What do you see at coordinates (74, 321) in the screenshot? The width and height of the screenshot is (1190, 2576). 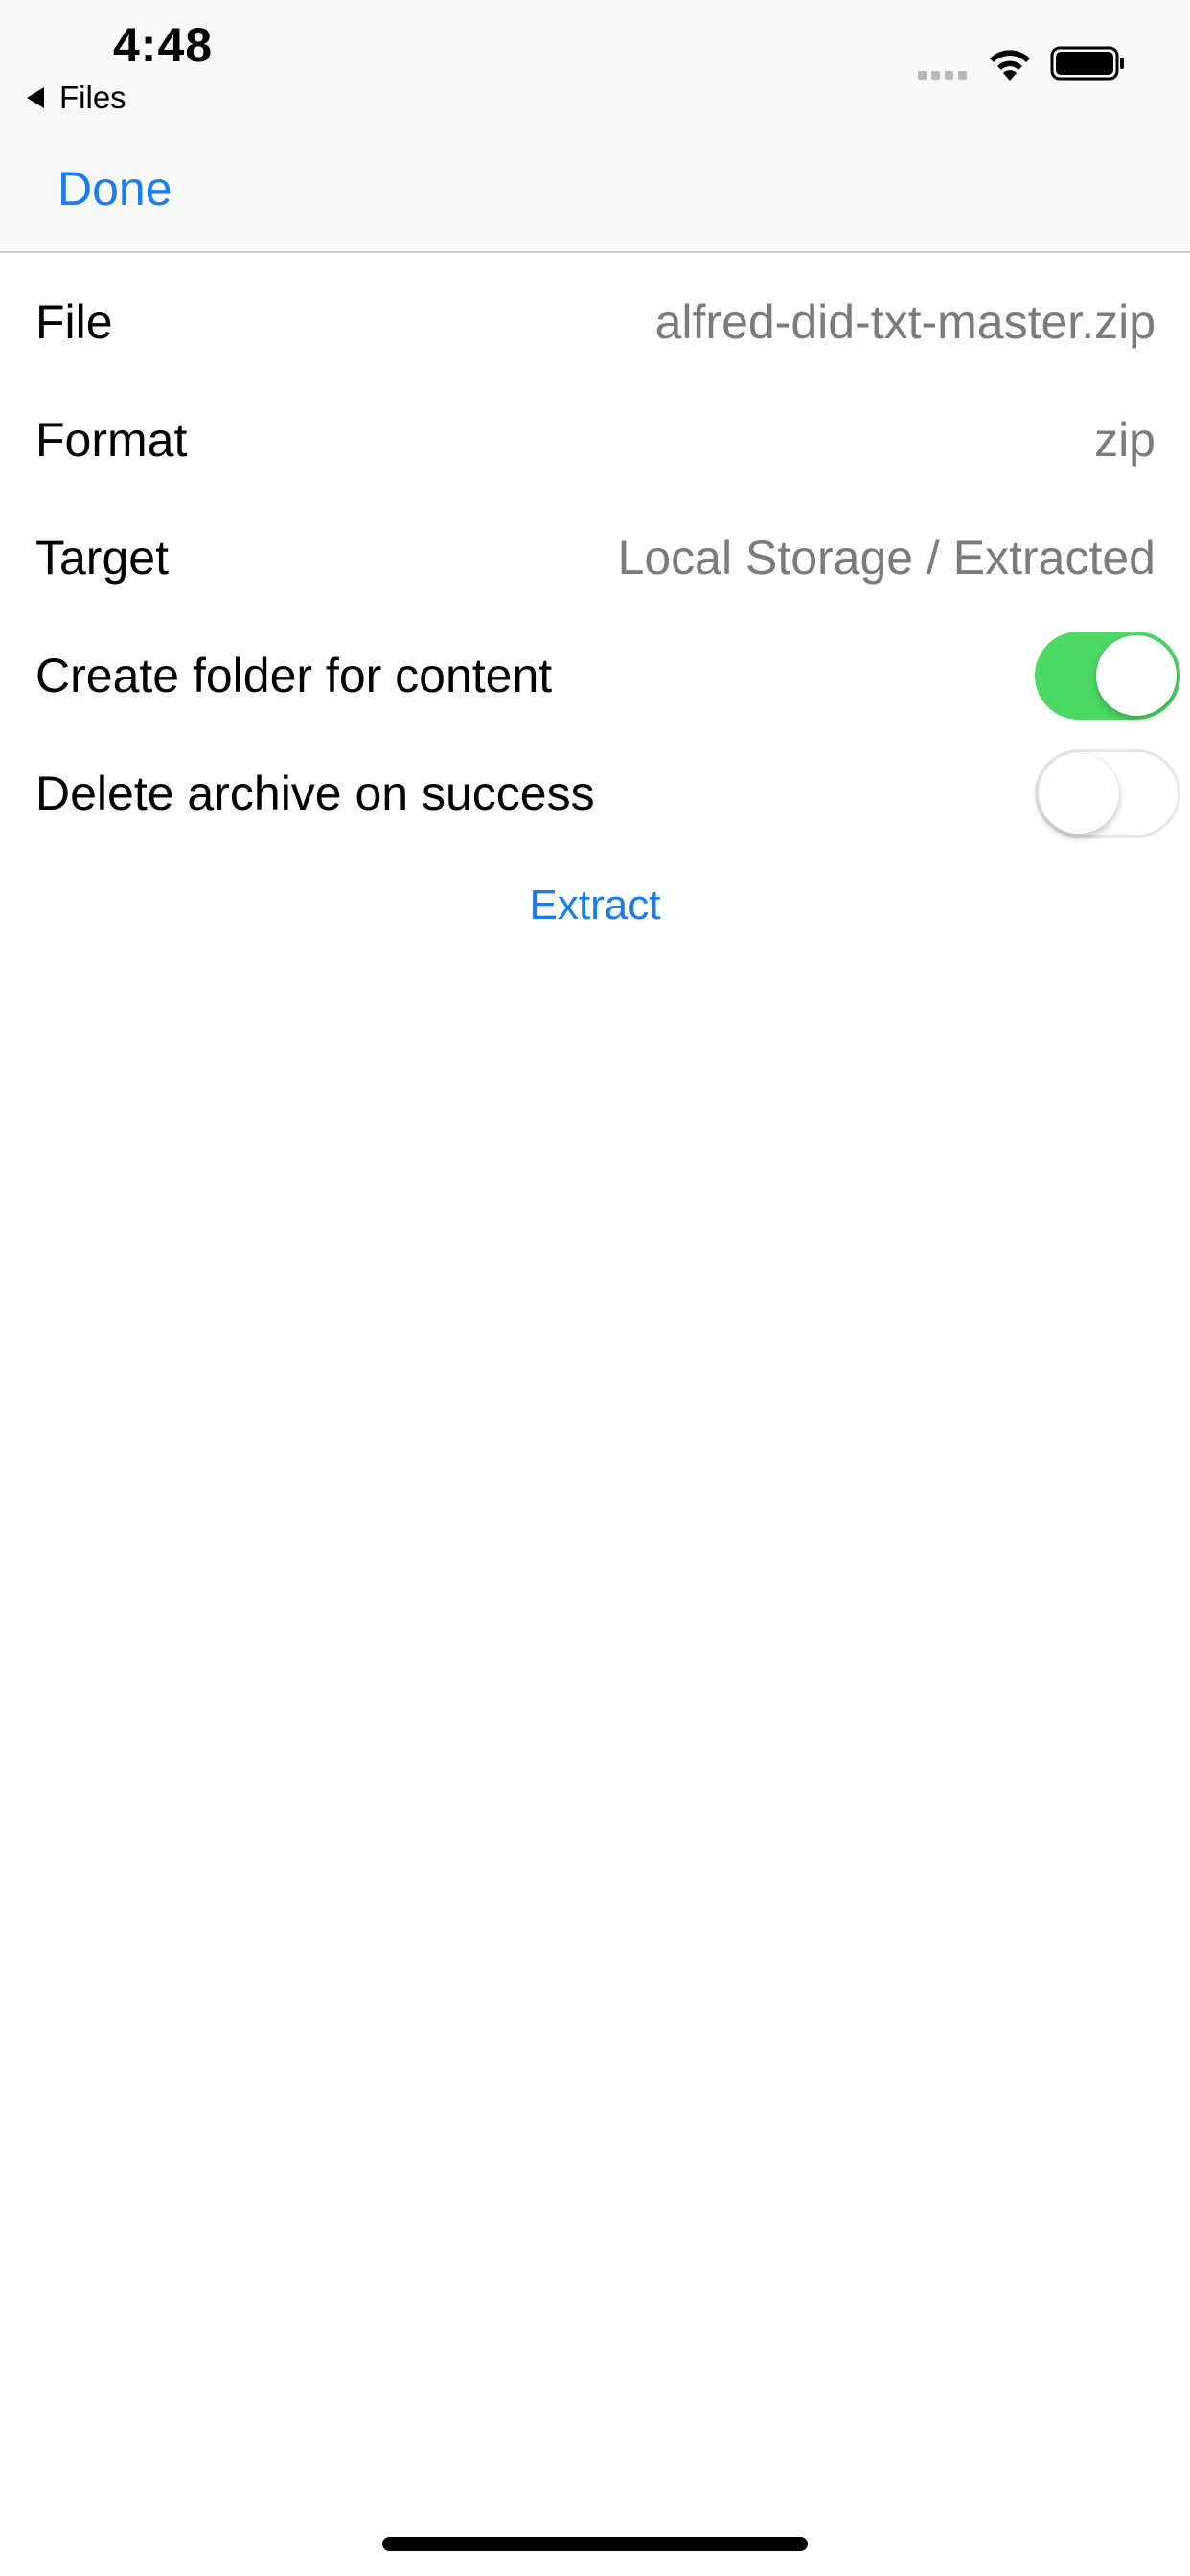 I see `file-label: File` at bounding box center [74, 321].